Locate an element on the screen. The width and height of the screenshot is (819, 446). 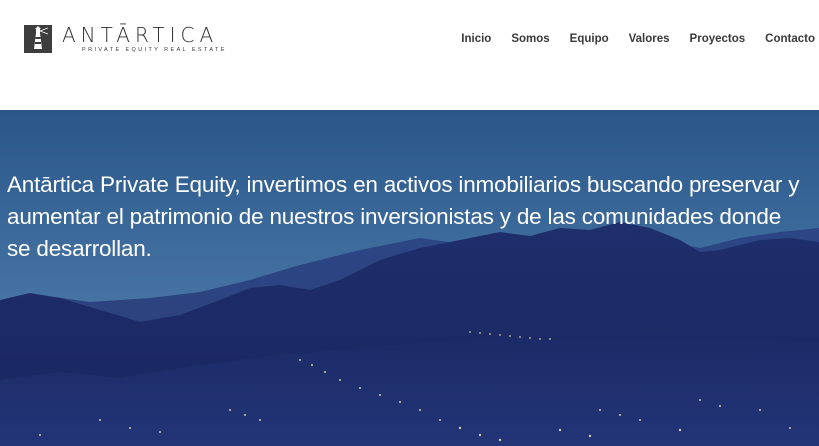
brand-logo: ANTĀRTICA PRIVATE EQUITY REAL ESTATE is located at coordinates (125, 39).